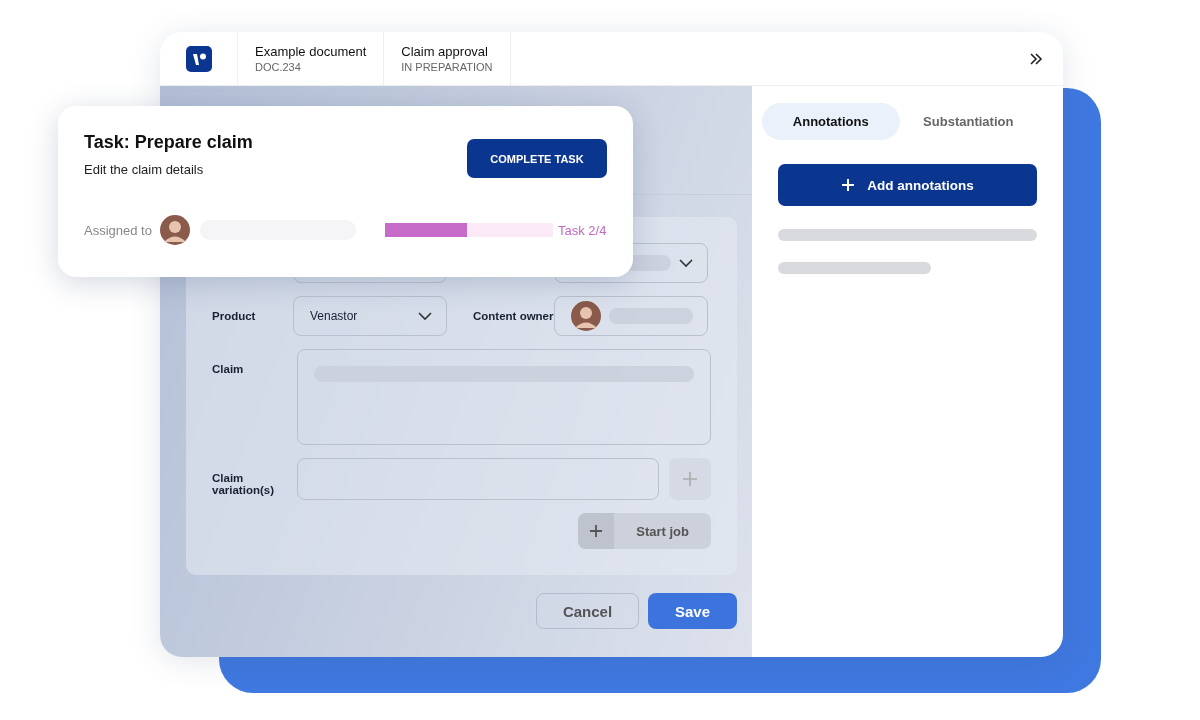 The image size is (1200, 720). Describe the element at coordinates (311, 51) in the screenshot. I see `document-title: Example document` at that location.